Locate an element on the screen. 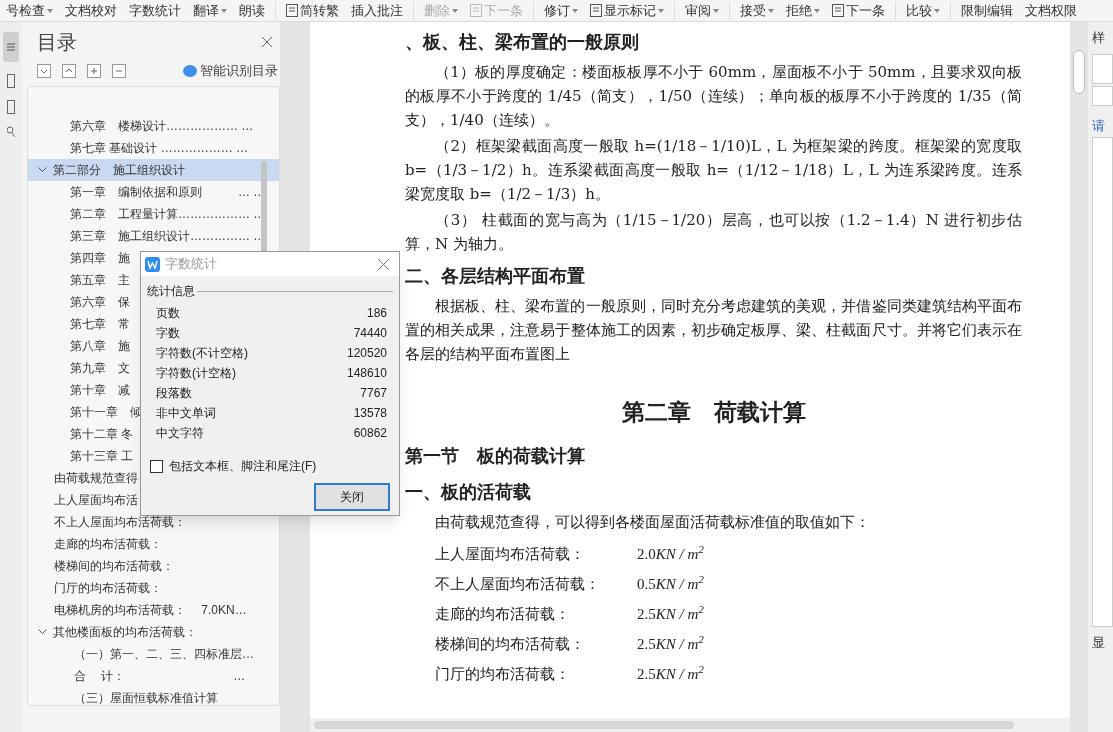 This screenshot has width=1113, height=732. stat-value: 120520 is located at coordinates (366, 353).